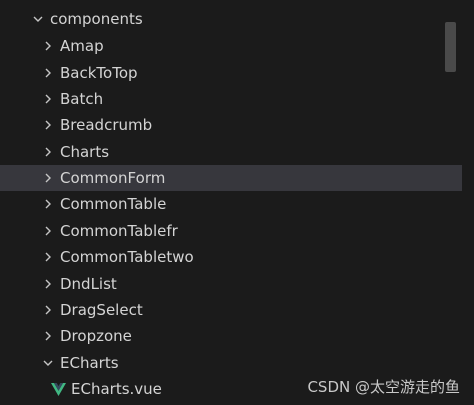 The width and height of the screenshot is (474, 405). Describe the element at coordinates (82, 99) in the screenshot. I see `tree-folder-label: Batch` at that location.